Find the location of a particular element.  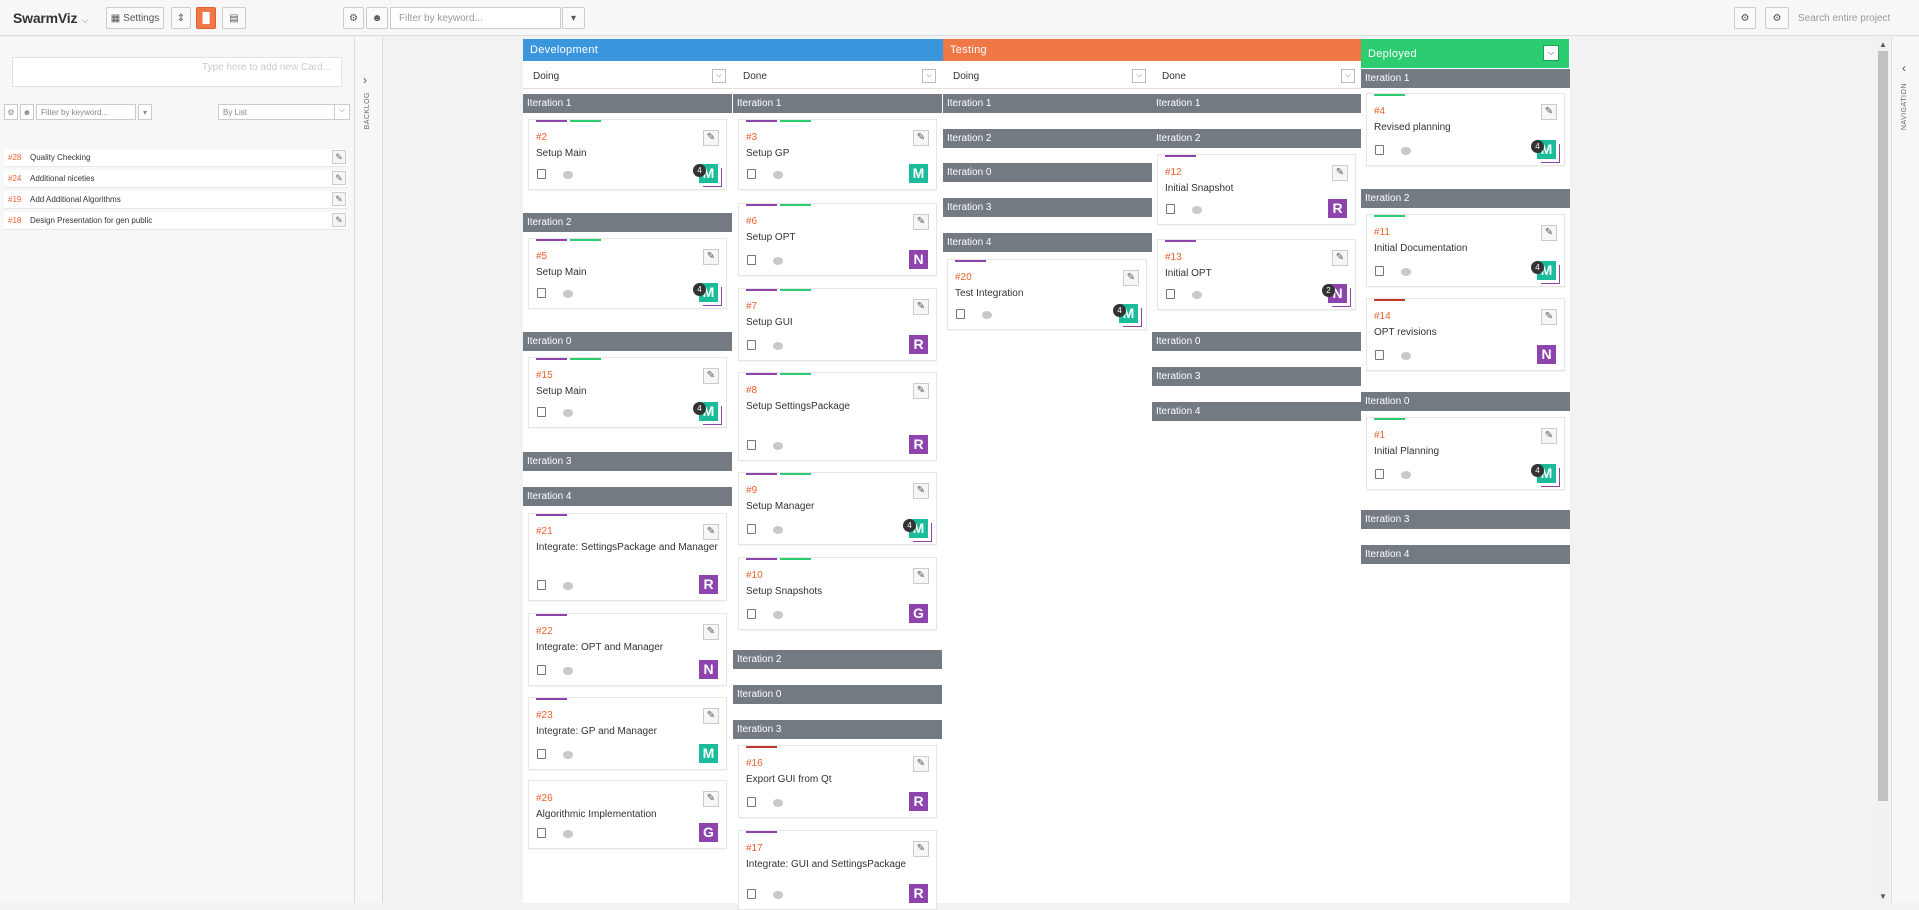

settings-button: ▦ Settings is located at coordinates (135, 18).